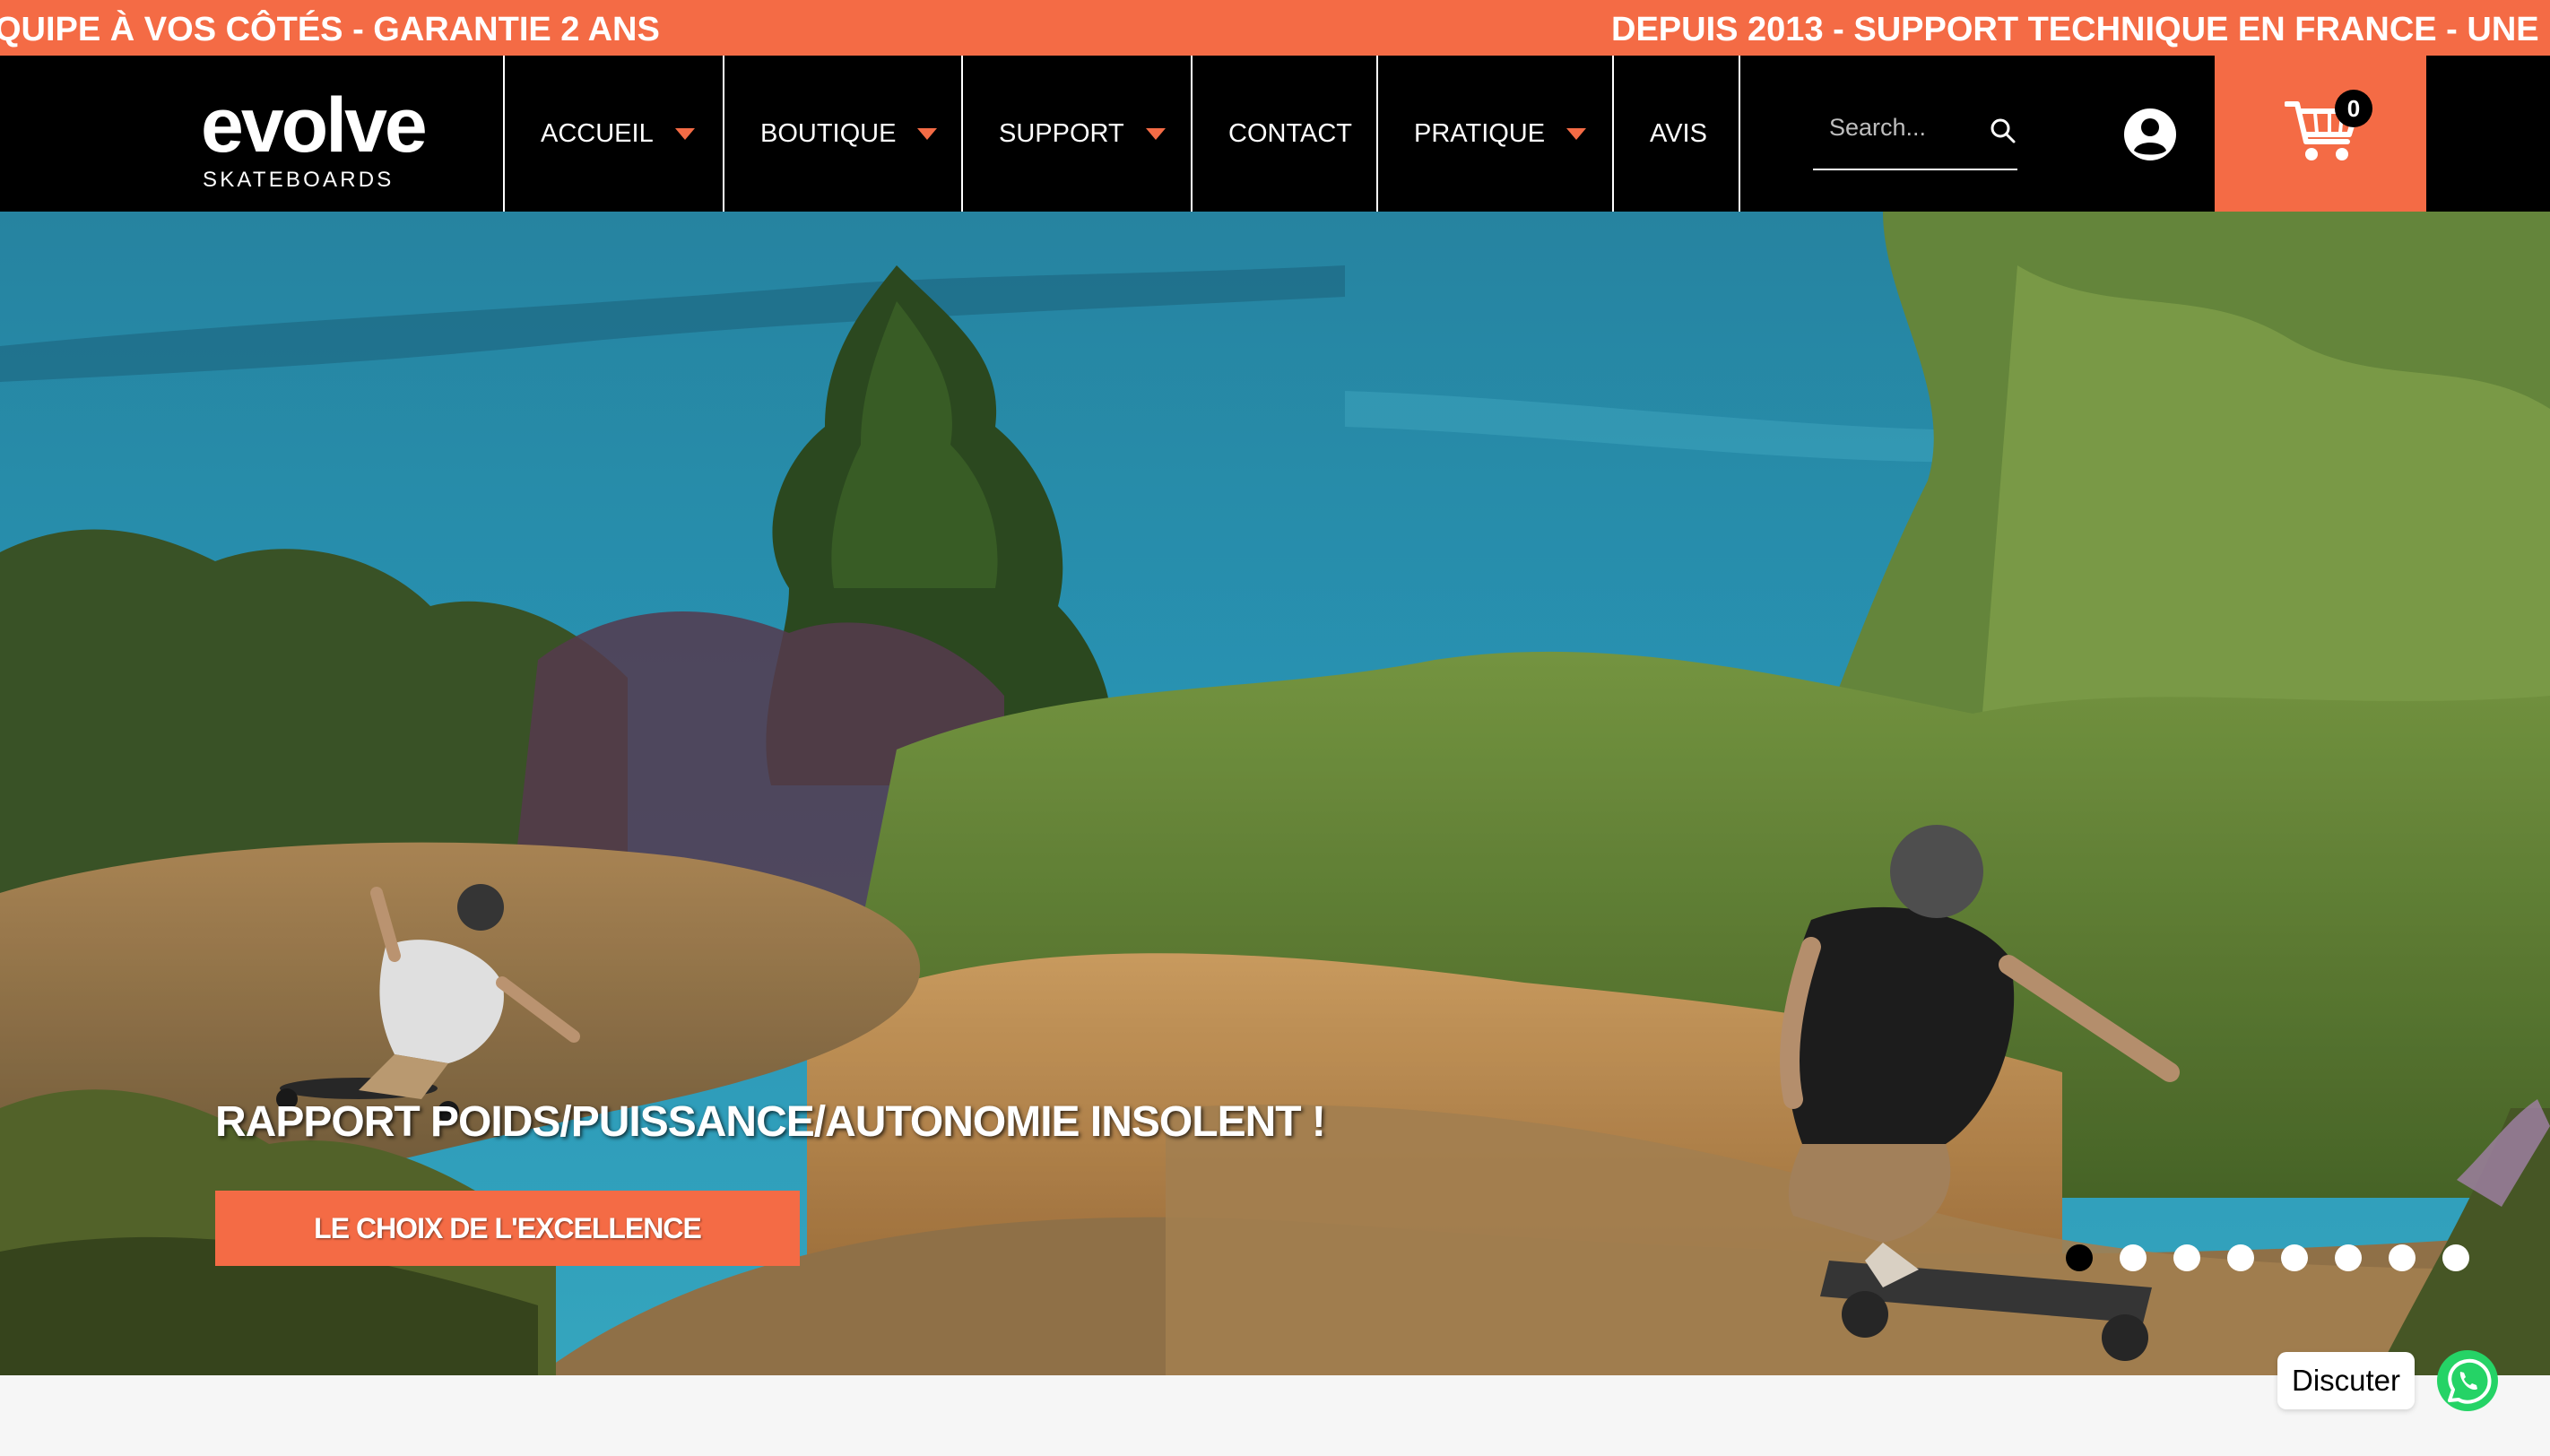  Describe the element at coordinates (330, 29) in the screenshot. I see `announcement-text-left: QUIPE À VOS CÔTÉS - GARANTIE 2 ANS` at that location.